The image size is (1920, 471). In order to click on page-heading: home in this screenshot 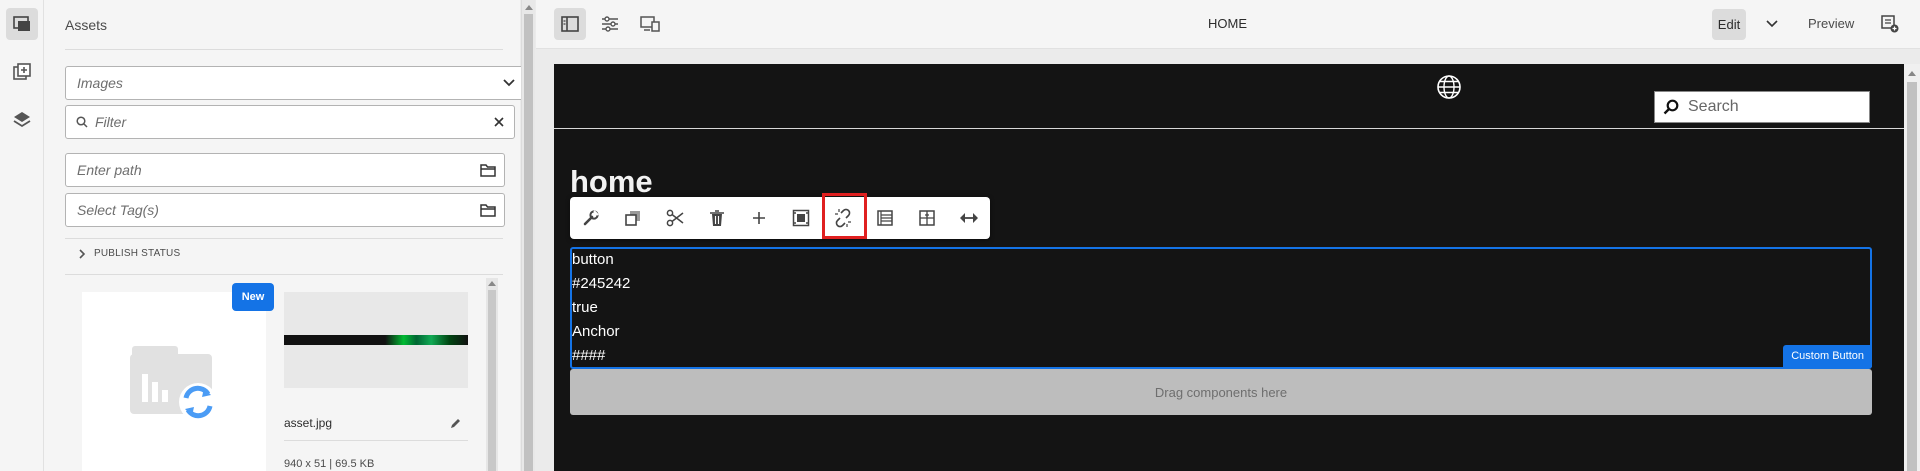, I will do `click(611, 181)`.